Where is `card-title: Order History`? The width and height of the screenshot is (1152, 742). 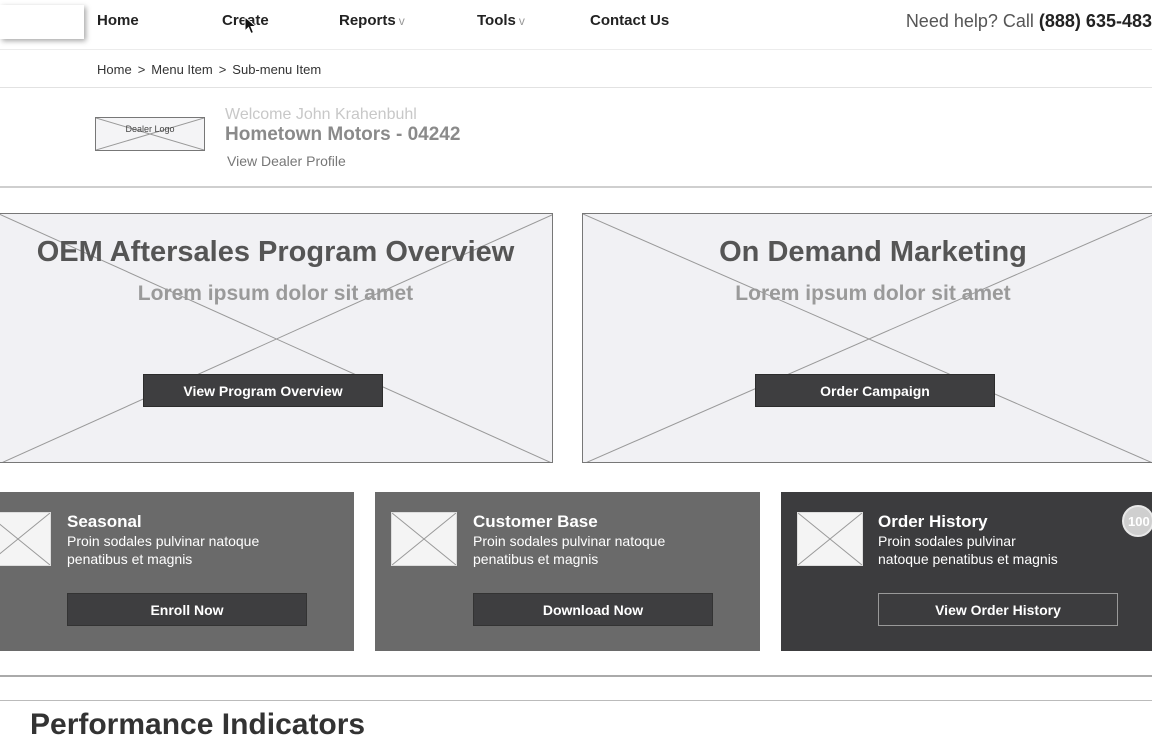
card-title: Order History is located at coordinates (933, 521).